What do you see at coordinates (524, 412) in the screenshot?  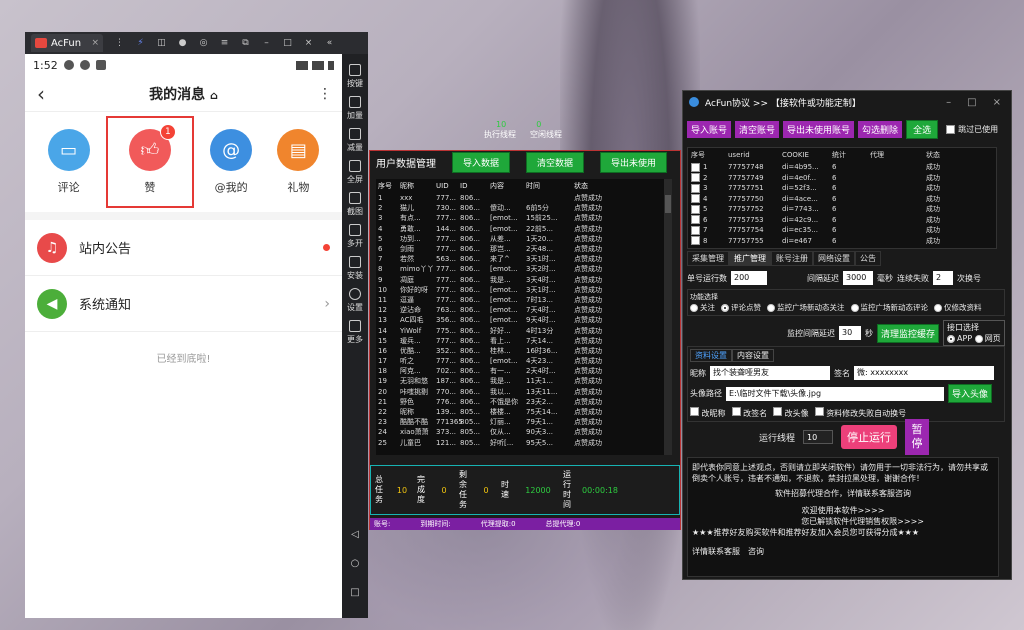 I see `table-row: 22 昵称 139... 805... 楼楼... 75天14... 点赞成功` at bounding box center [524, 412].